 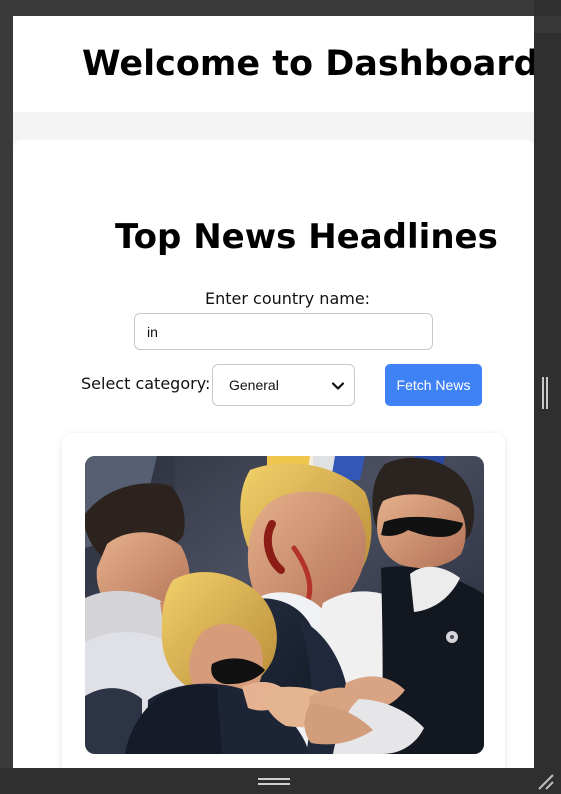 I want to click on country-label: Enter country name:, so click(x=288, y=298).